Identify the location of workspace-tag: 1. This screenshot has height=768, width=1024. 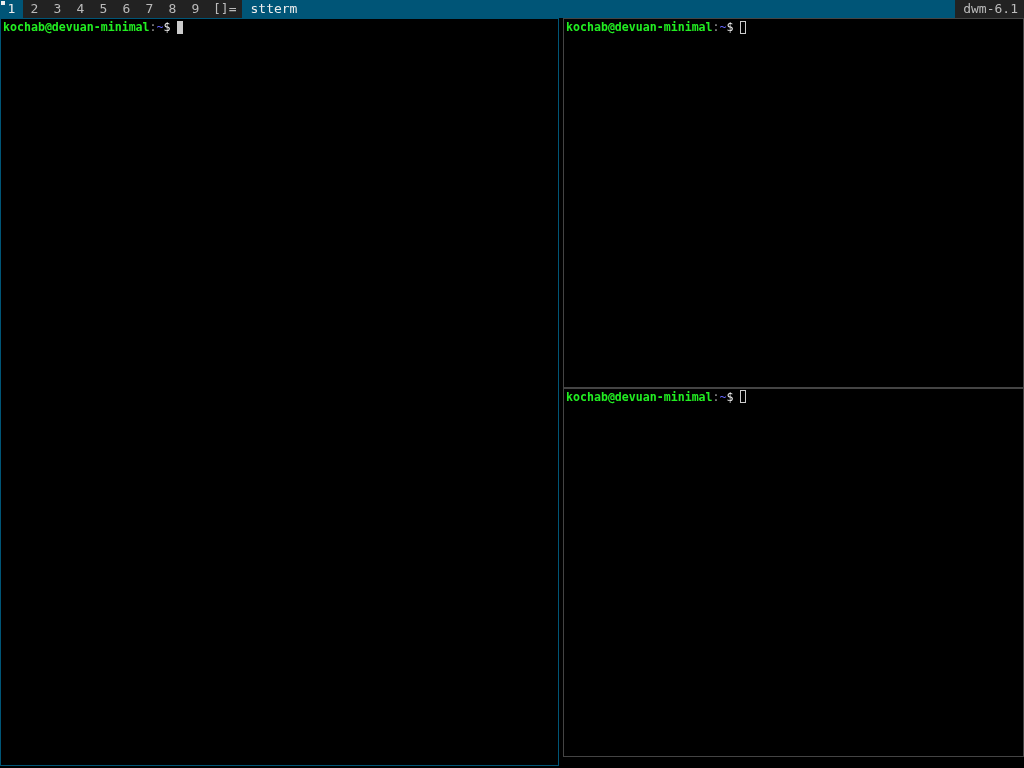
(11, 9).